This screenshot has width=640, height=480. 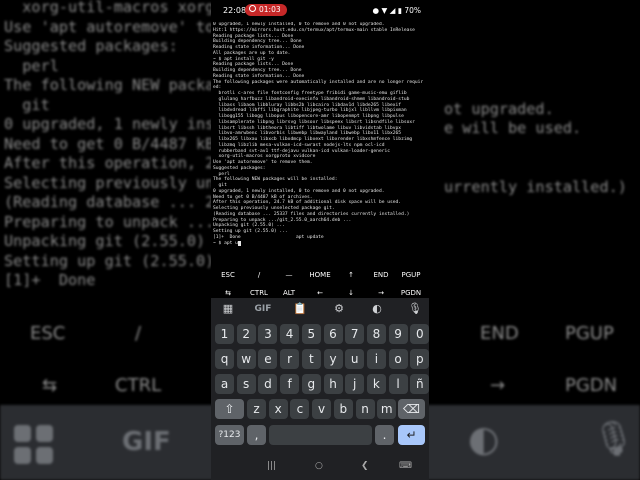 I want to click on home-icon: ○, so click(x=319, y=466).